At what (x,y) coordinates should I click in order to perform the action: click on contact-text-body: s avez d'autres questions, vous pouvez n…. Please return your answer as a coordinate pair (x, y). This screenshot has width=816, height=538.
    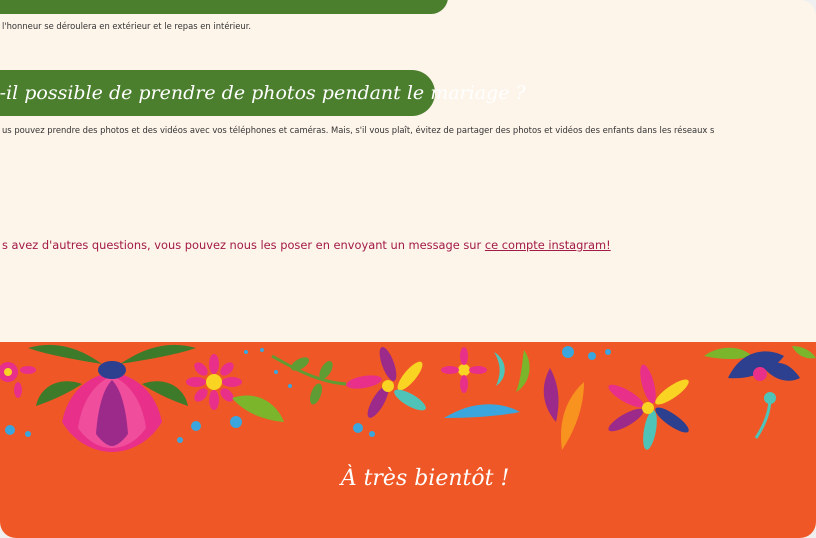
    Looking at the image, I should click on (243, 245).